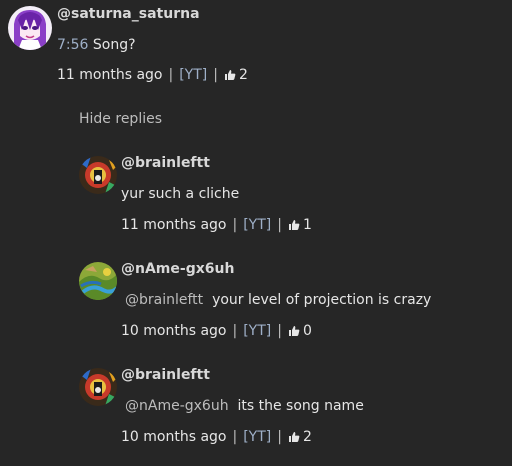  Describe the element at coordinates (180, 194) in the screenshot. I see `reply-text: yur such a cliche` at that location.